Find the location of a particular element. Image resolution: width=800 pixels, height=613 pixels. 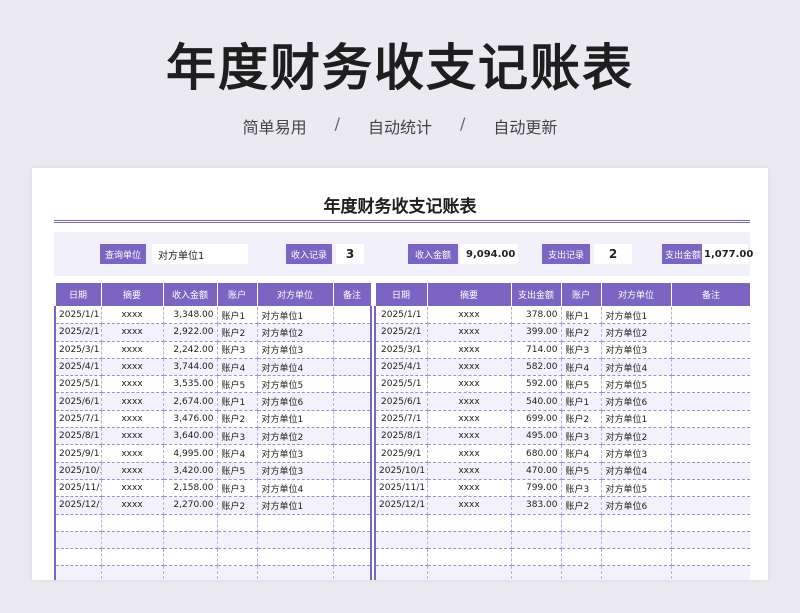

income-cell: 账户5 is located at coordinates (237, 384).